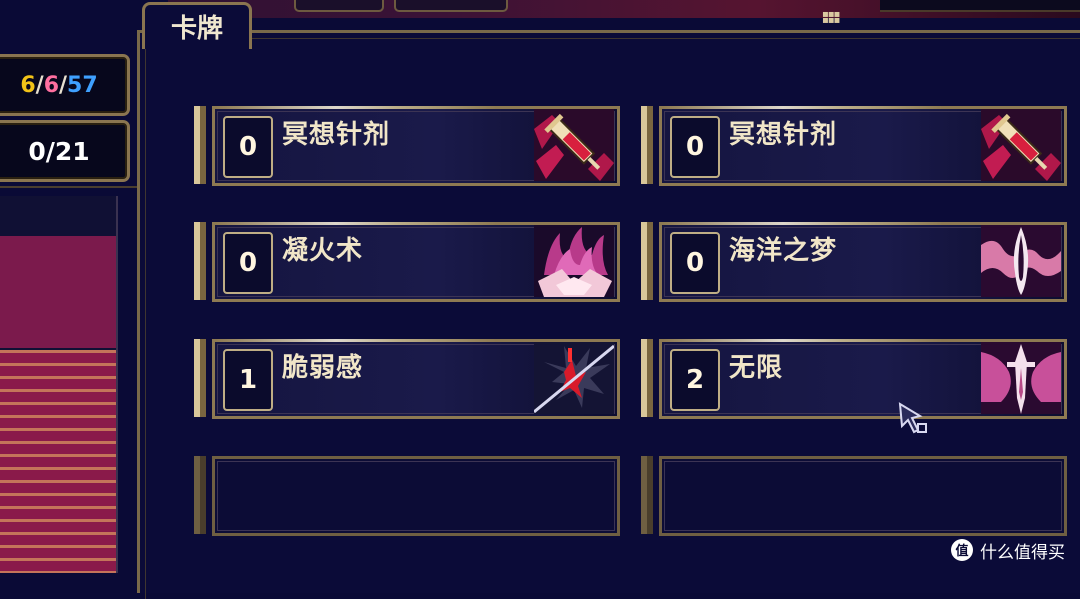 Image resolution: width=1080 pixels, height=599 pixels. Describe the element at coordinates (1021, 261) in the screenshot. I see `ocean-dream-icon` at that location.